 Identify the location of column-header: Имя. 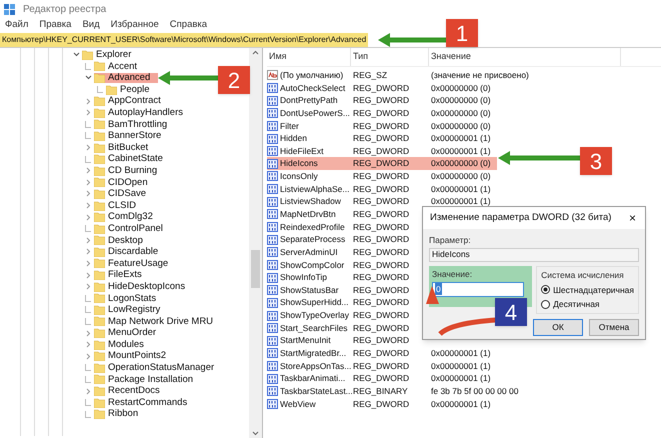
(309, 57).